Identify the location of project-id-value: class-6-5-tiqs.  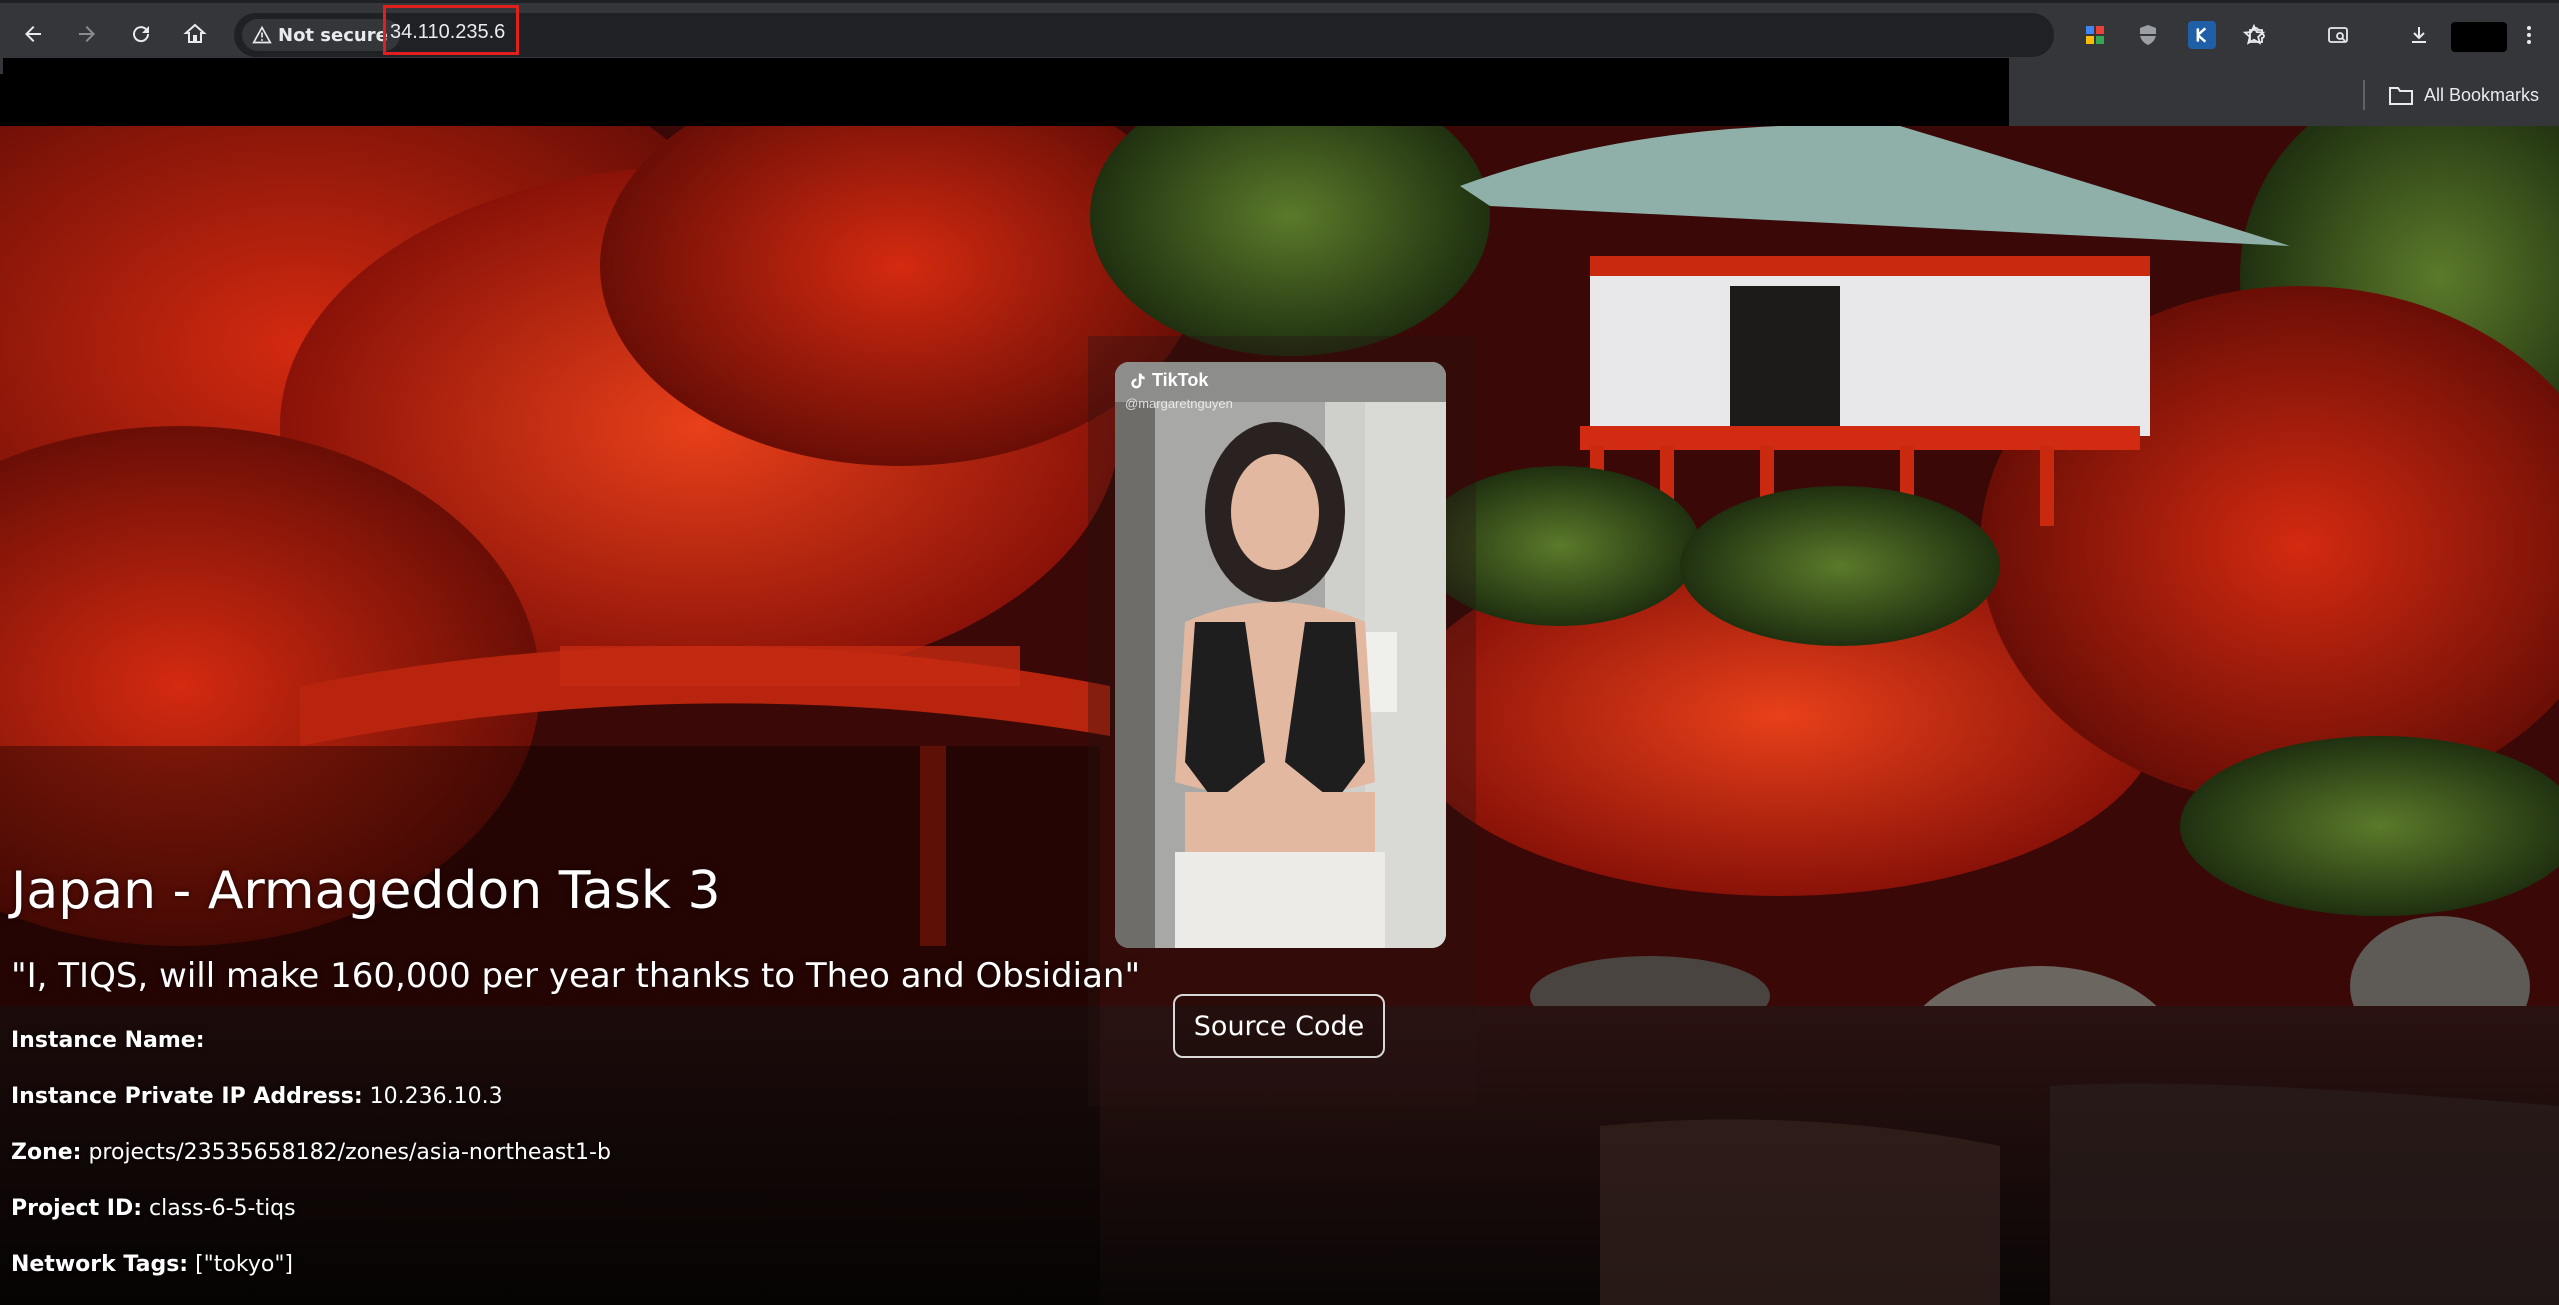
(222, 1208).